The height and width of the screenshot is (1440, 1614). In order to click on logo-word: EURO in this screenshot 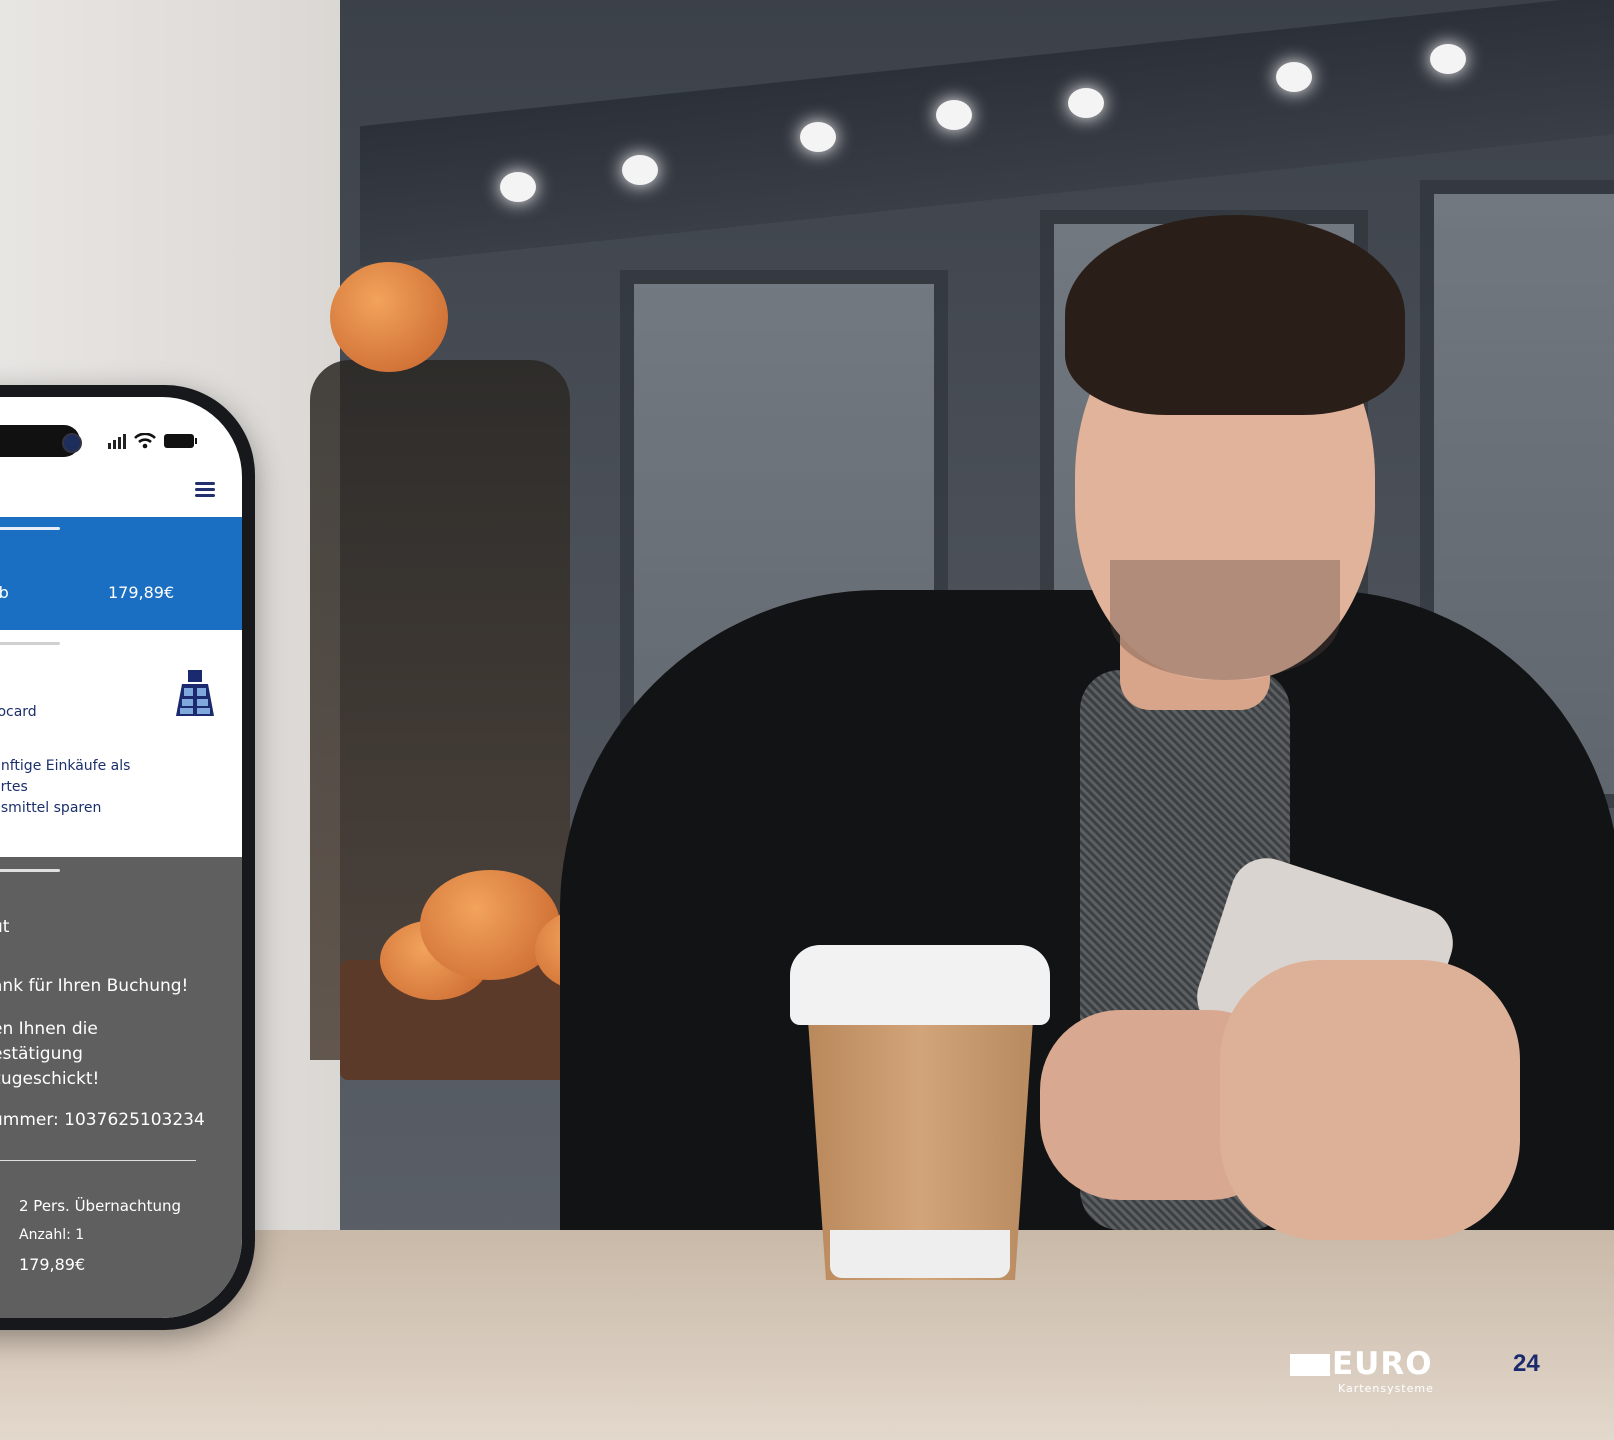, I will do `click(1382, 1364)`.